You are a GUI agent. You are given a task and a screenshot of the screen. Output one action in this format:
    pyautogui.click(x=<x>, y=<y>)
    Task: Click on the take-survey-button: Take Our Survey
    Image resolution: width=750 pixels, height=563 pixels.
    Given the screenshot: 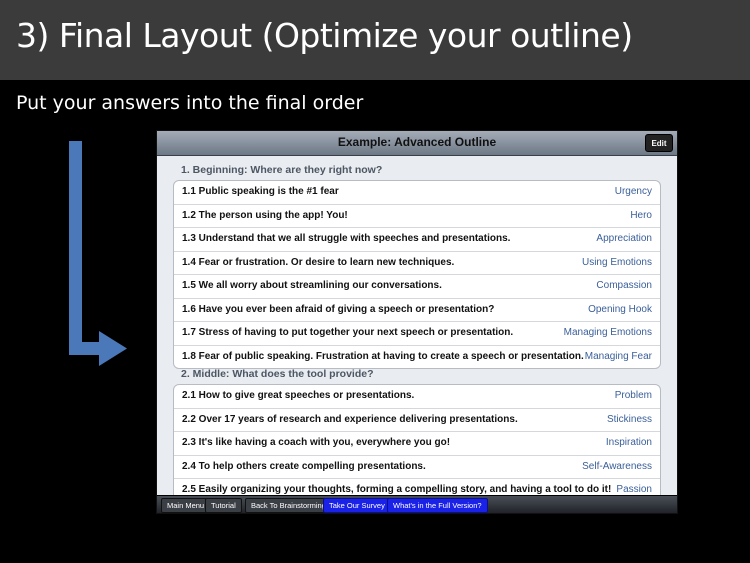 What is the action you would take?
    pyautogui.click(x=357, y=505)
    